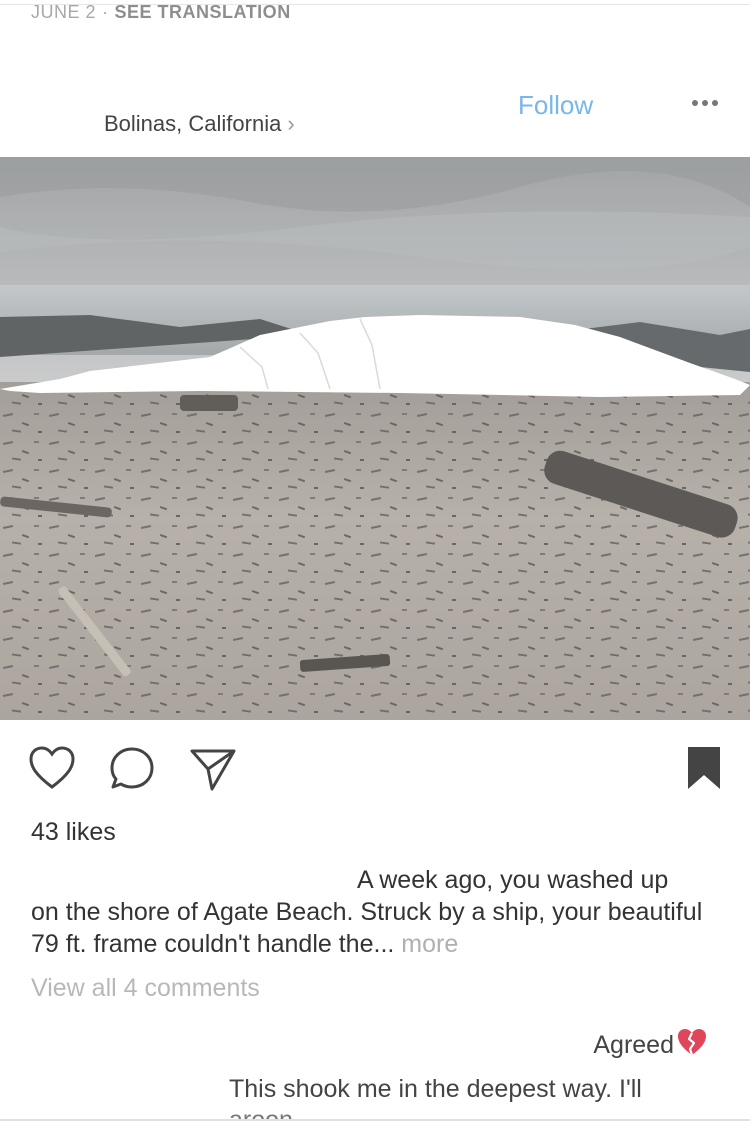 The image size is (750, 1123). I want to click on comment-text: Agreed, so click(633, 1045).